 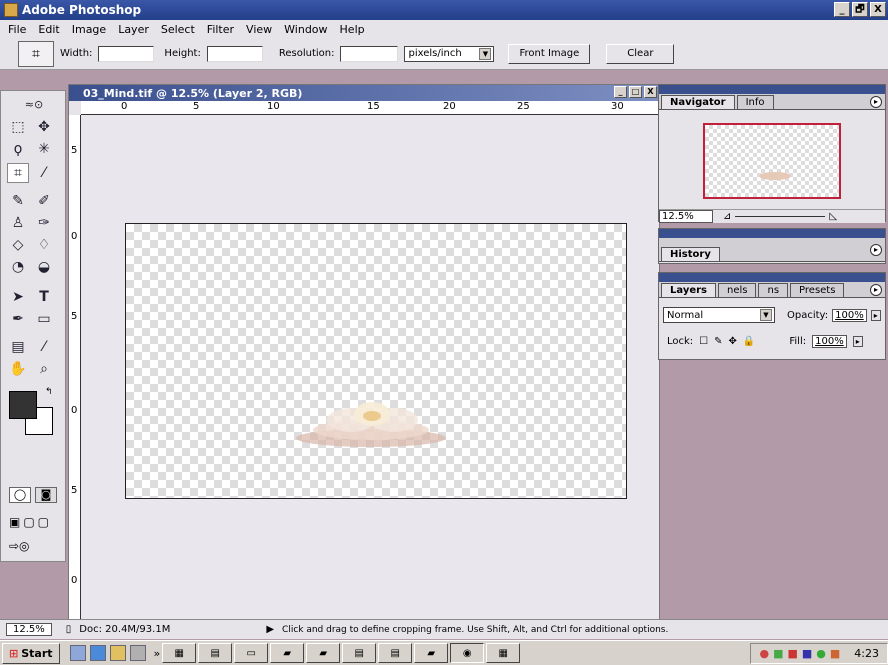 I want to click on lock-image-icon: ✎, so click(x=718, y=341).